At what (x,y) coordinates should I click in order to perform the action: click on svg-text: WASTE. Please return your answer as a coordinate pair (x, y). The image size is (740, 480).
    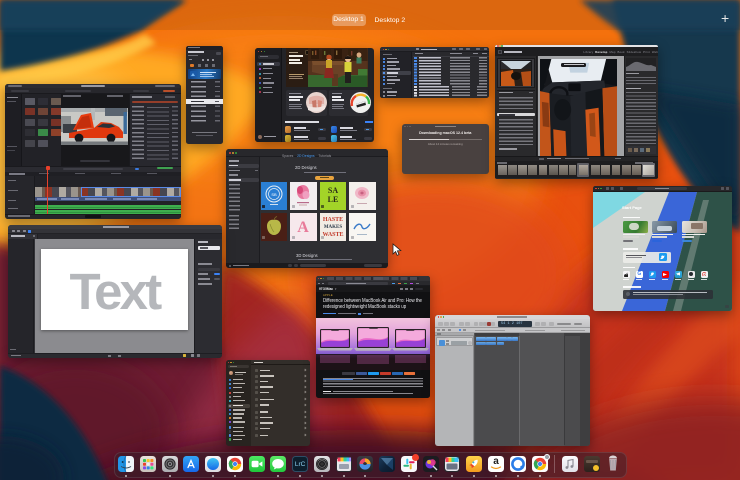
    Looking at the image, I should click on (332, 235).